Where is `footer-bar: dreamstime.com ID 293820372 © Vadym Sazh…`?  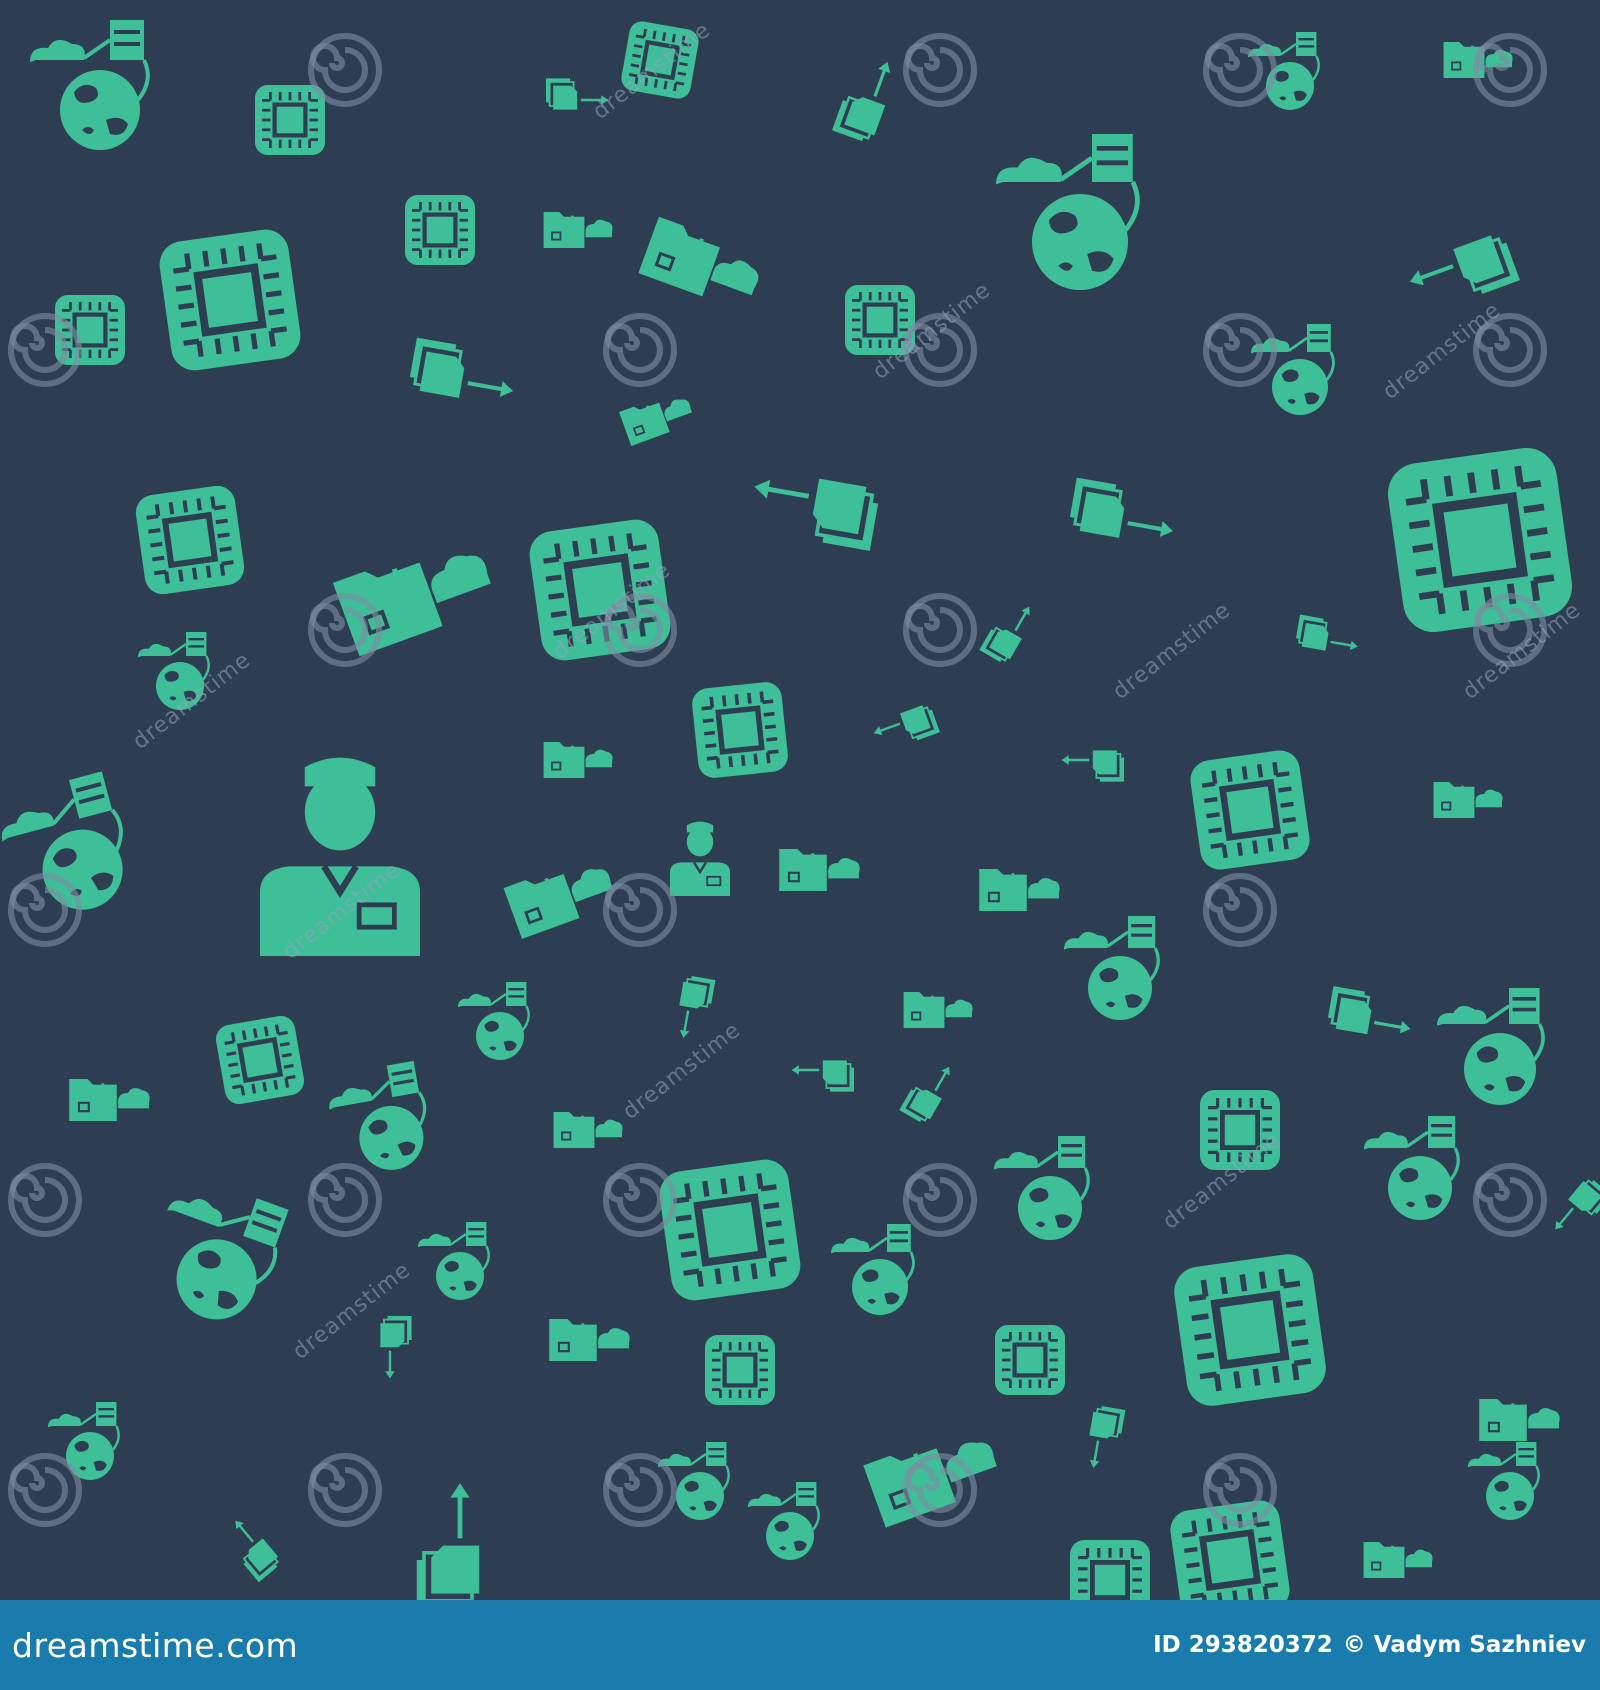 footer-bar: dreamstime.com ID 293820372 © Vadym Sazh… is located at coordinates (800, 1645).